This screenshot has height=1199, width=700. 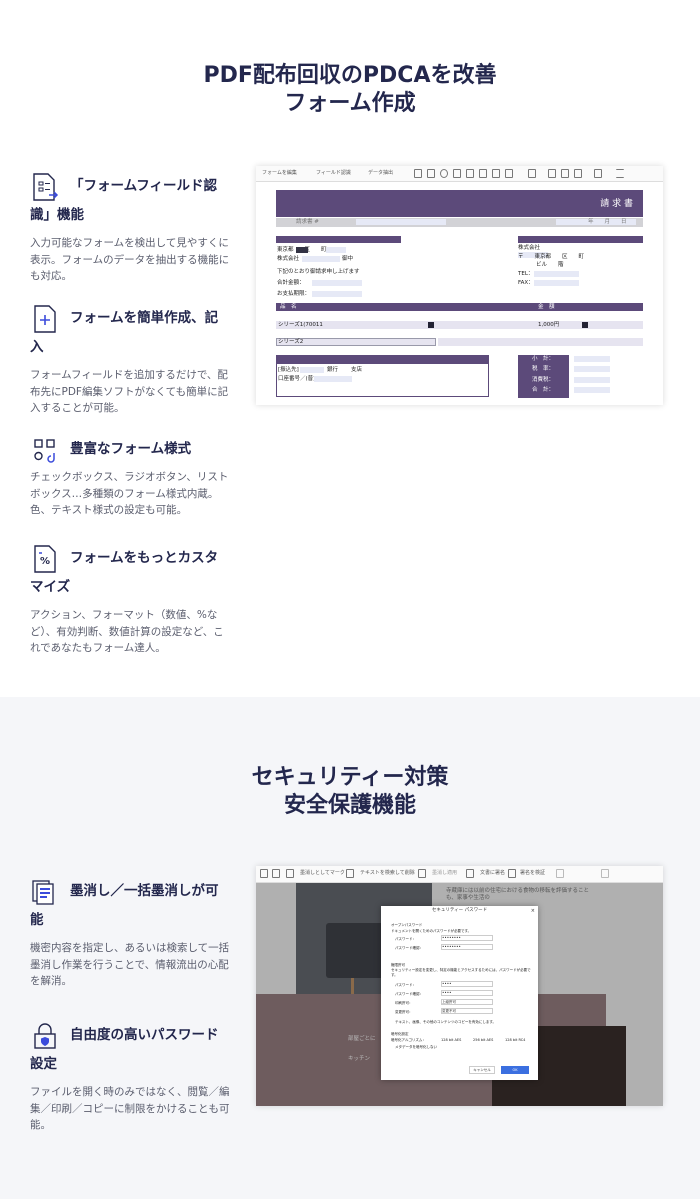 I want to click on distribute-tool-icon, so click(x=552, y=173).